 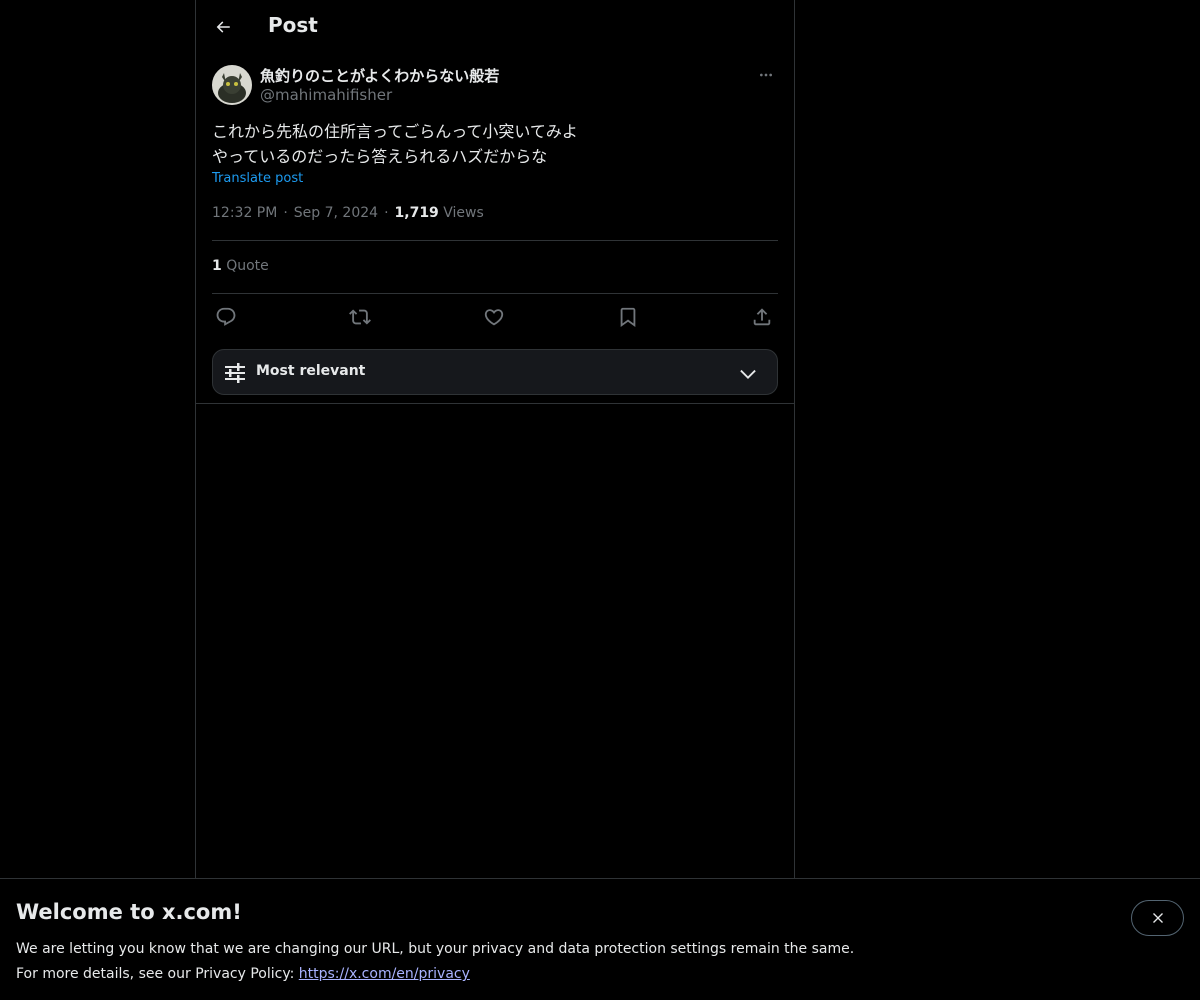 I want to click on bookmark-icon, so click(x=628, y=317).